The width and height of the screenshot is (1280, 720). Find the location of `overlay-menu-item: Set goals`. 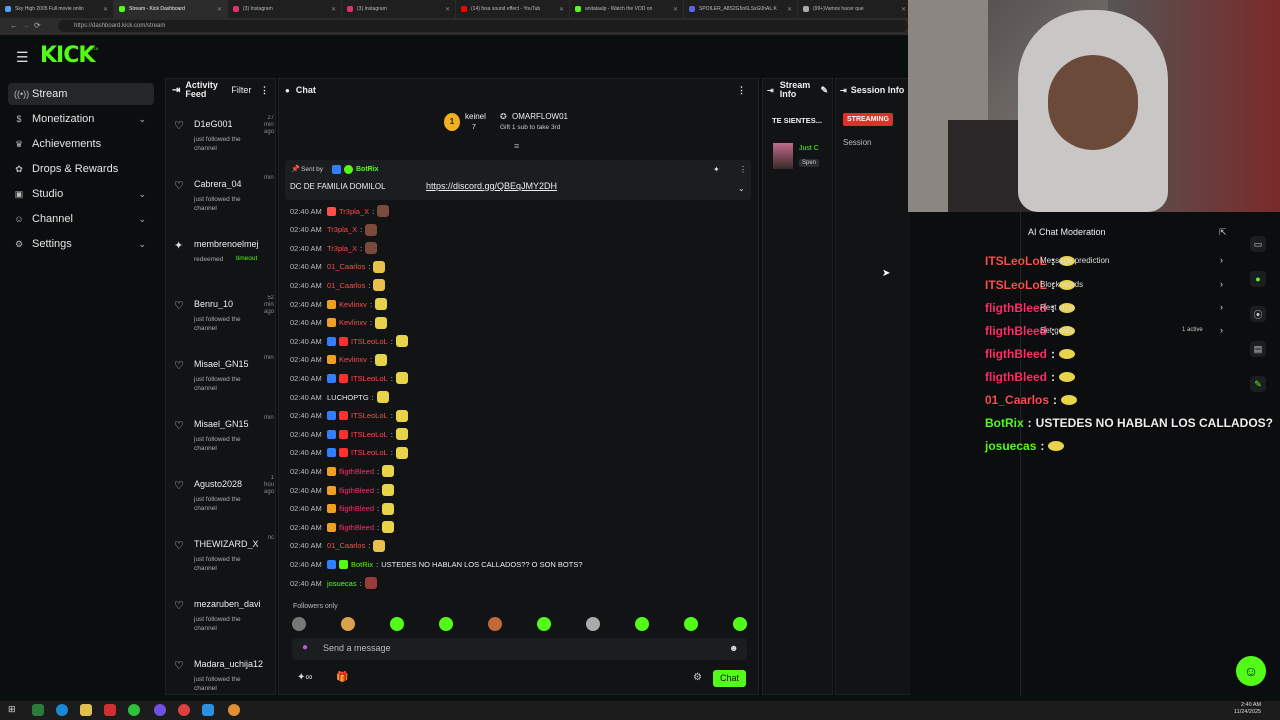

overlay-menu-item: Set goals is located at coordinates (1056, 330).